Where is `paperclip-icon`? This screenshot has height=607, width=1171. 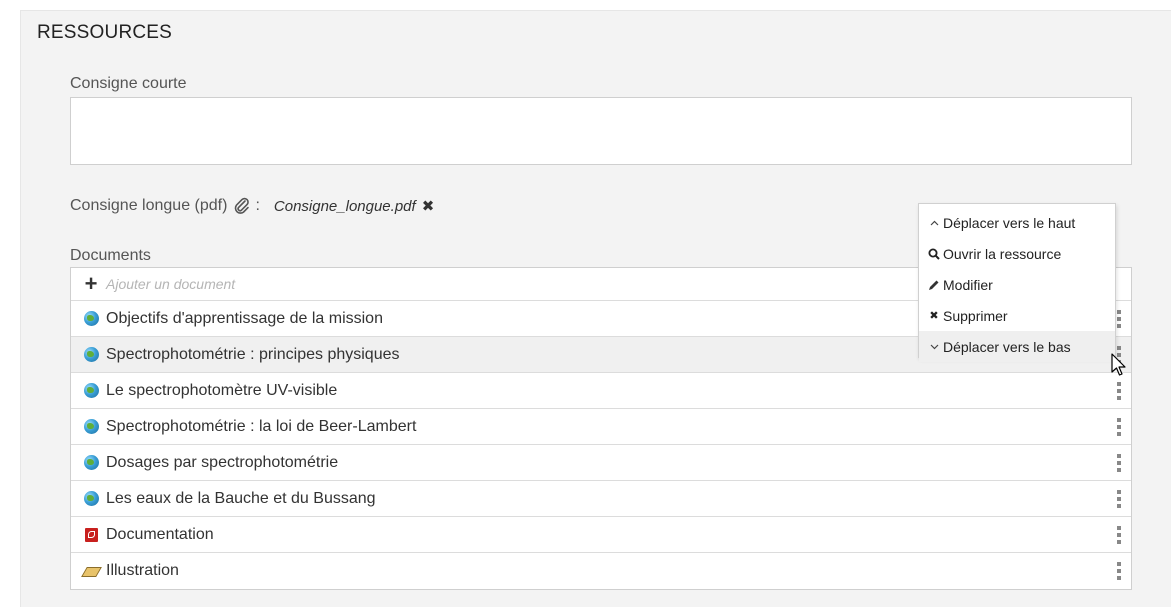 paperclip-icon is located at coordinates (242, 206).